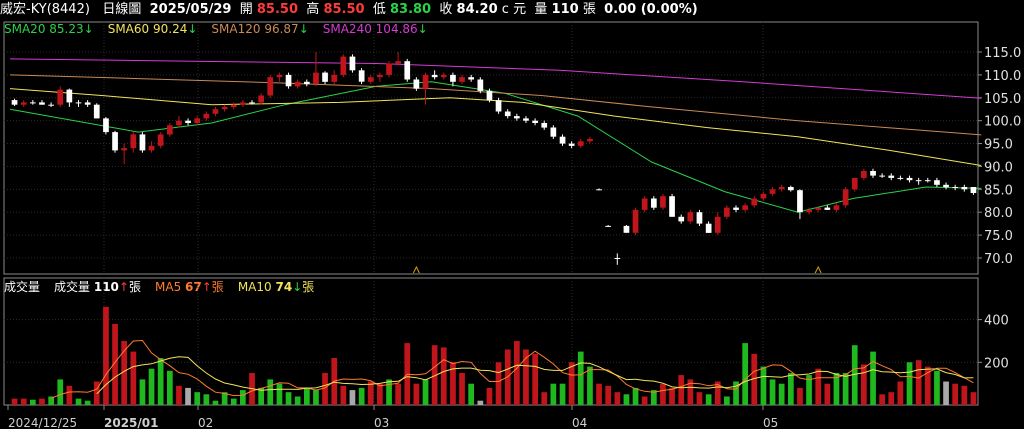 The image size is (1024, 429). Describe the element at coordinates (998, 259) in the screenshot. I see `y-tick-label: 70.0` at that location.